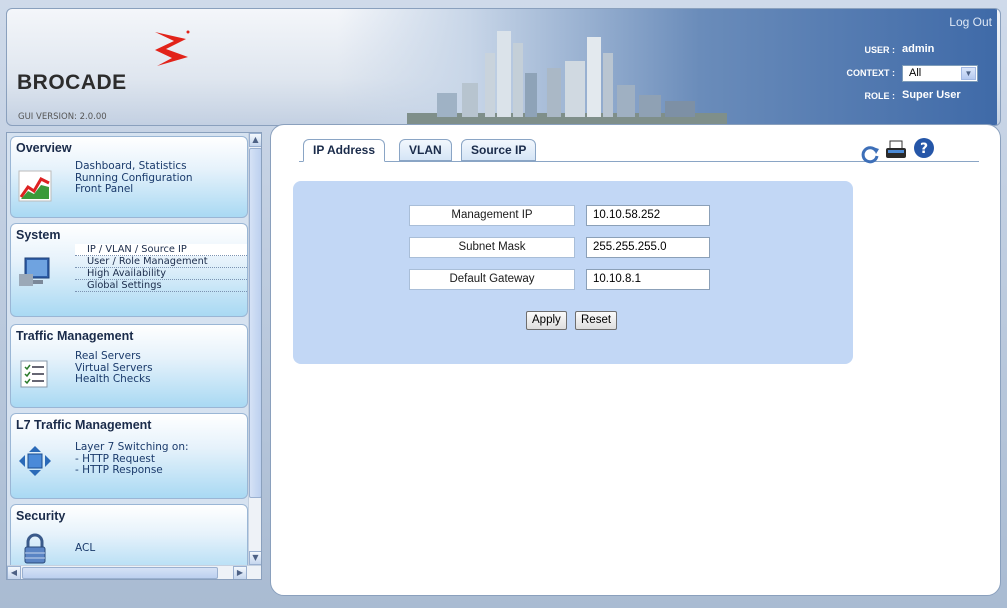 The height and width of the screenshot is (608, 1007). What do you see at coordinates (970, 22) in the screenshot?
I see `logout-link: Log Out` at bounding box center [970, 22].